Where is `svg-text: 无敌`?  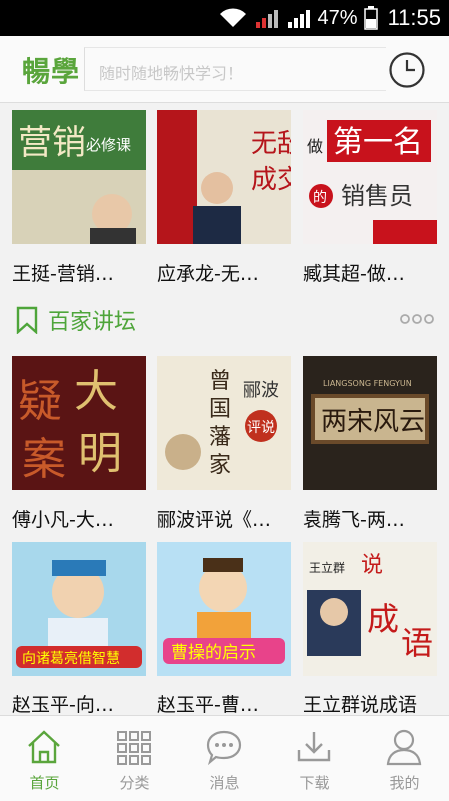
svg-text: 无敌 is located at coordinates (271, 144).